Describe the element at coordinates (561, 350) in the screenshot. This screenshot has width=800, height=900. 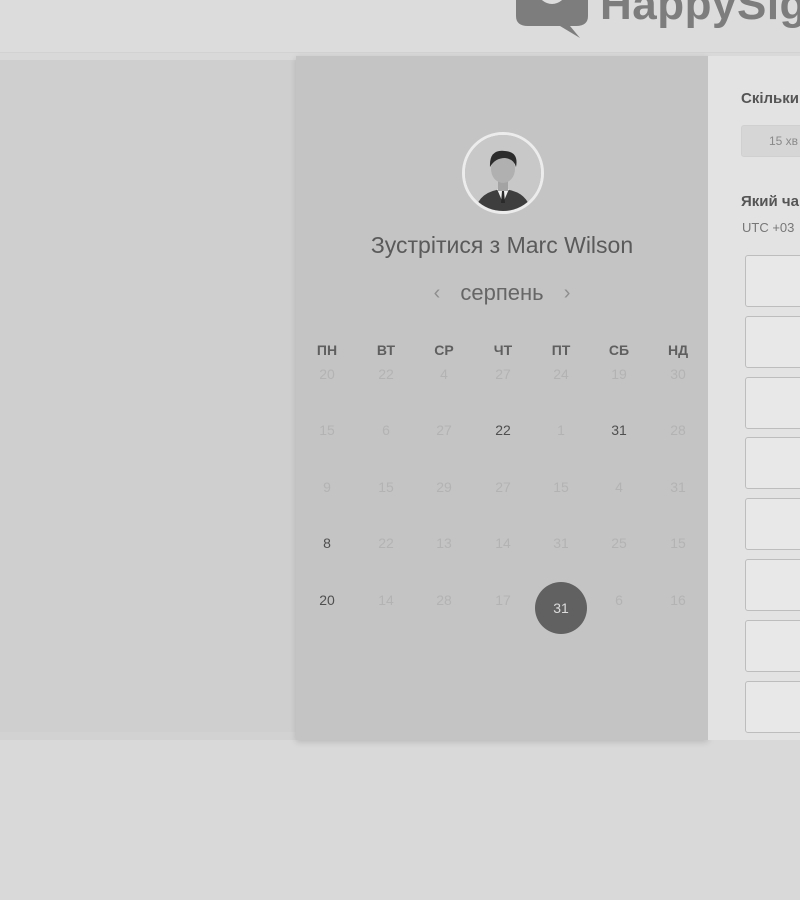
I see `weekday-label: ПТ` at that location.